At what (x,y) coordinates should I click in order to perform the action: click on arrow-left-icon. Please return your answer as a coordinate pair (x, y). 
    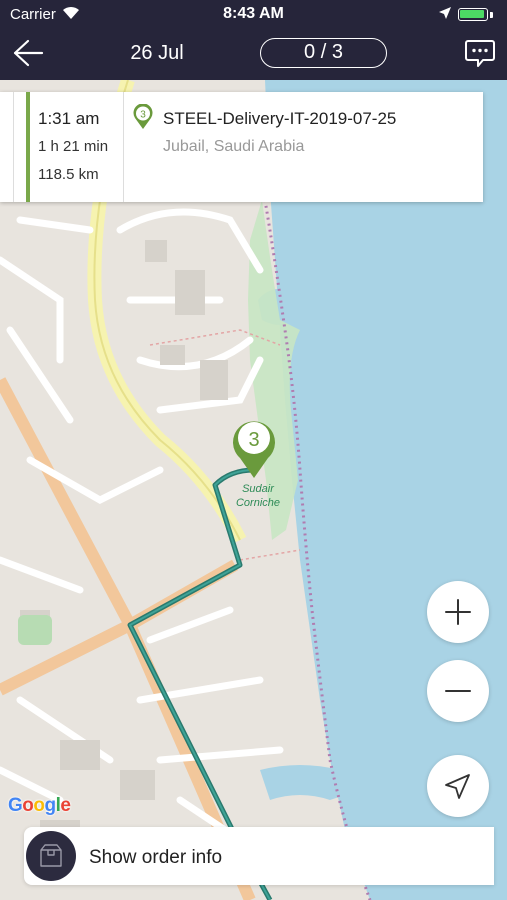
    Looking at the image, I should click on (28, 53).